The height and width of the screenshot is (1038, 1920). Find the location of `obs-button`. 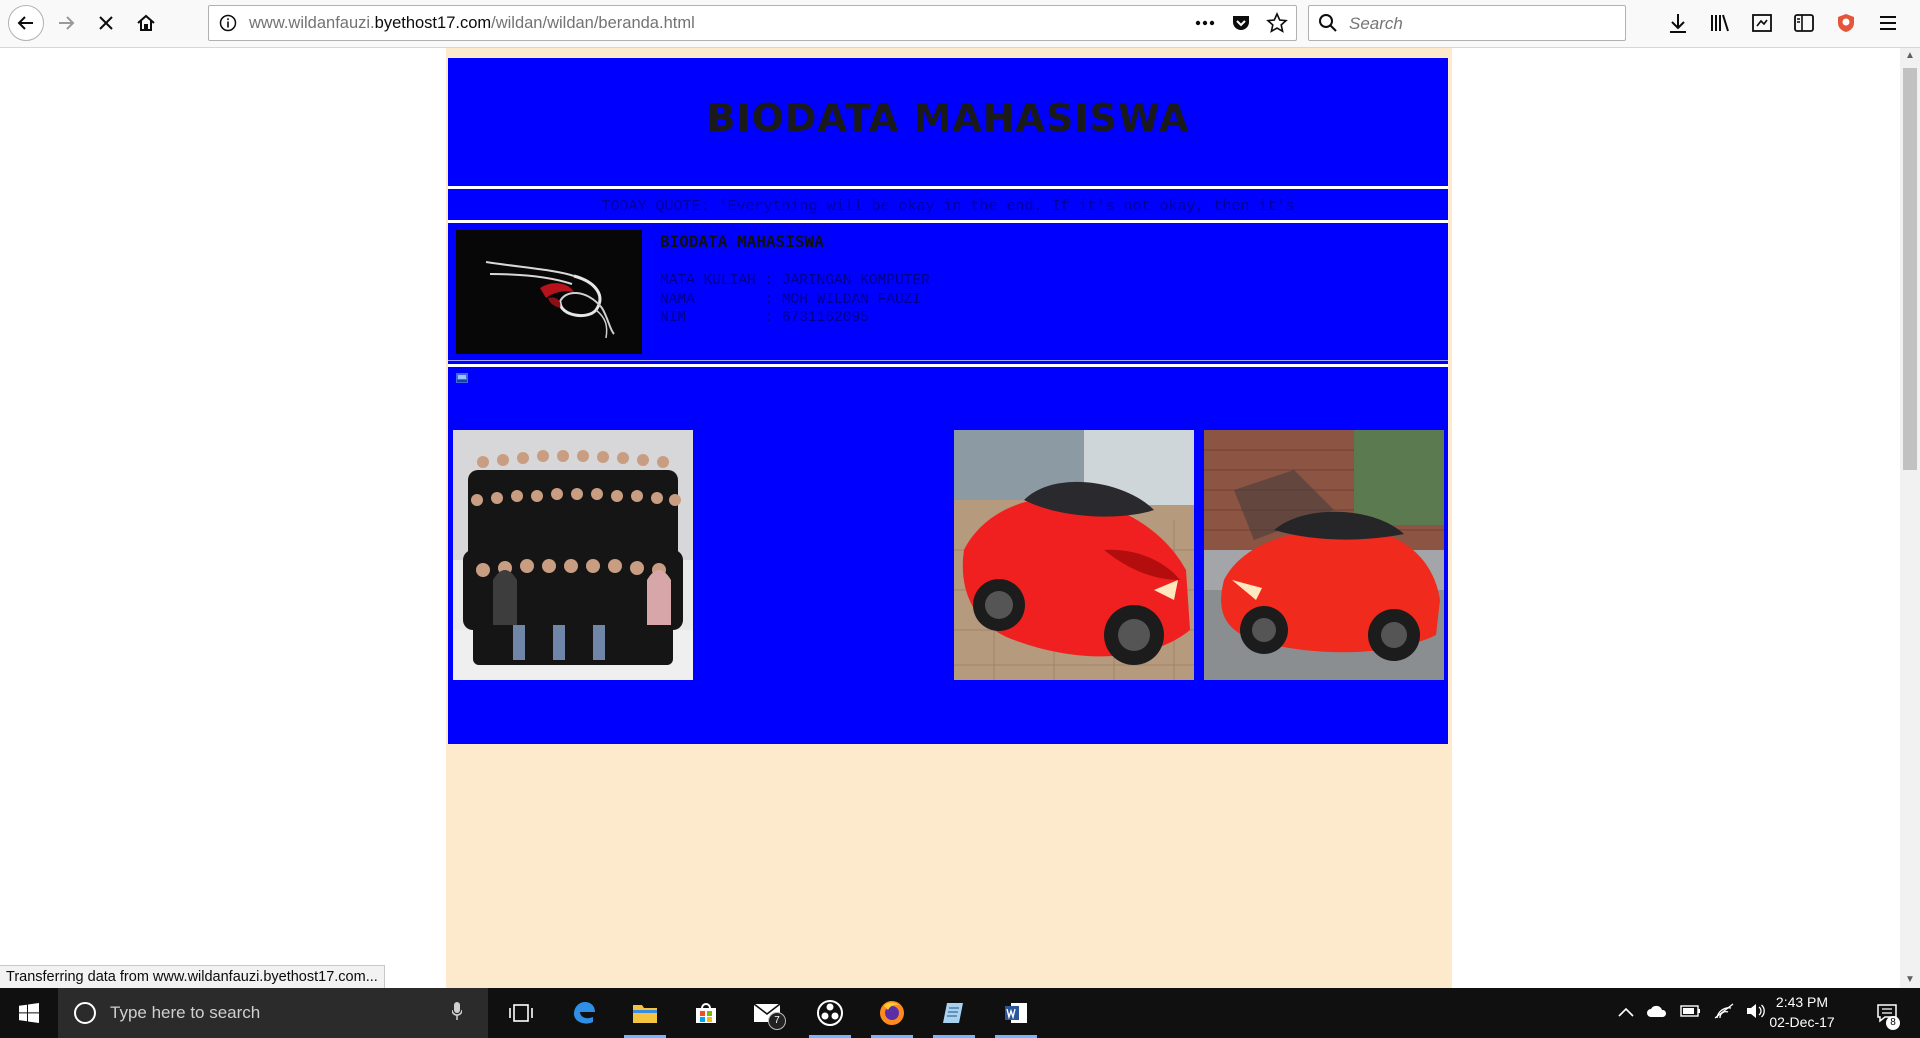

obs-button is located at coordinates (830, 1013).